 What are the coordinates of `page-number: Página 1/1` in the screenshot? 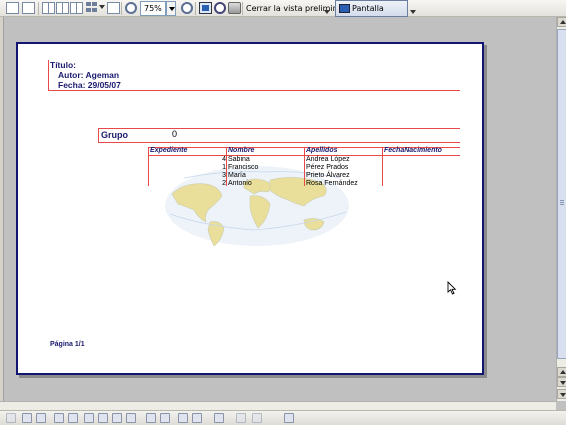 It's located at (67, 344).